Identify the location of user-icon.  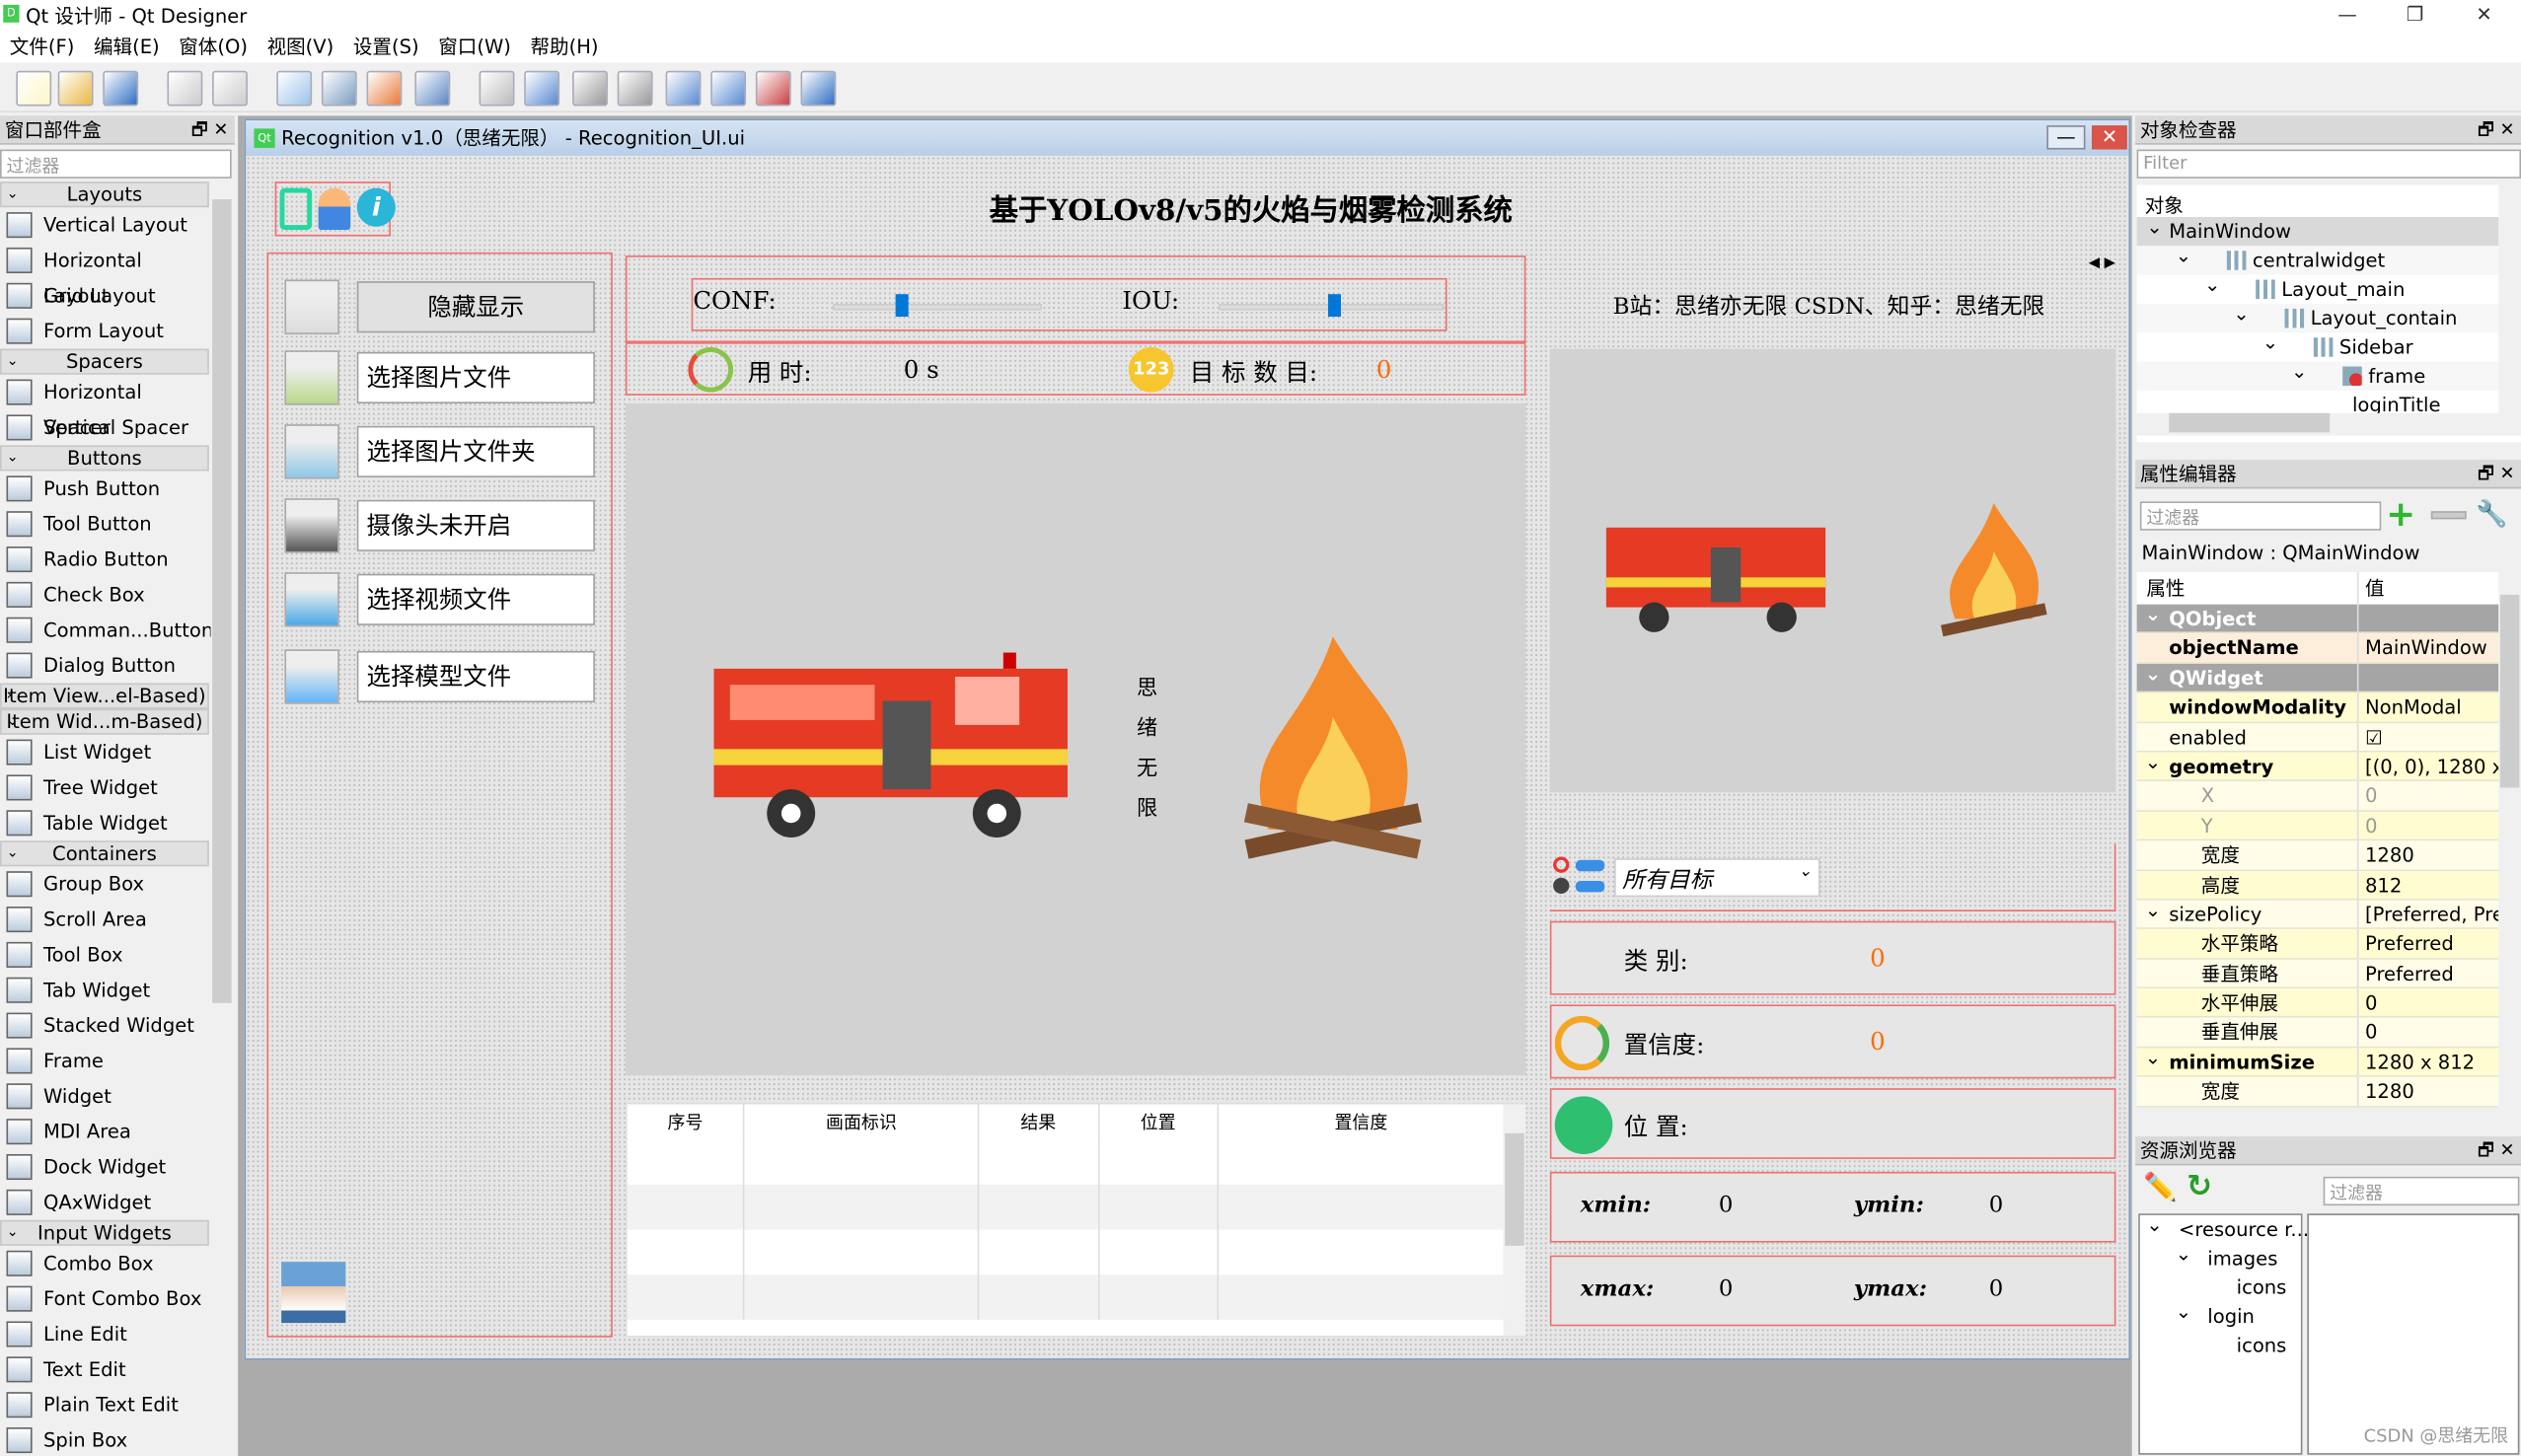
(334, 209).